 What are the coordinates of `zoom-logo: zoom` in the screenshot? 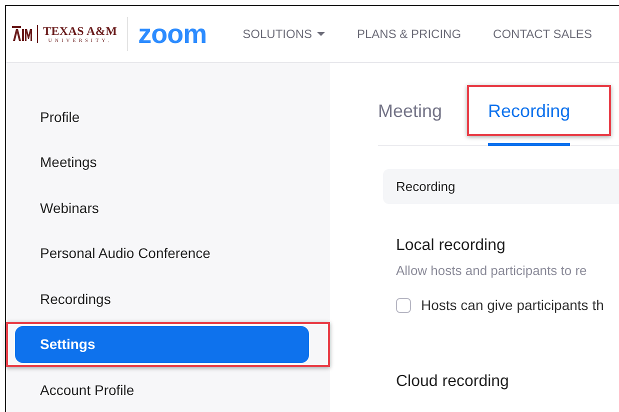 It's located at (172, 34).